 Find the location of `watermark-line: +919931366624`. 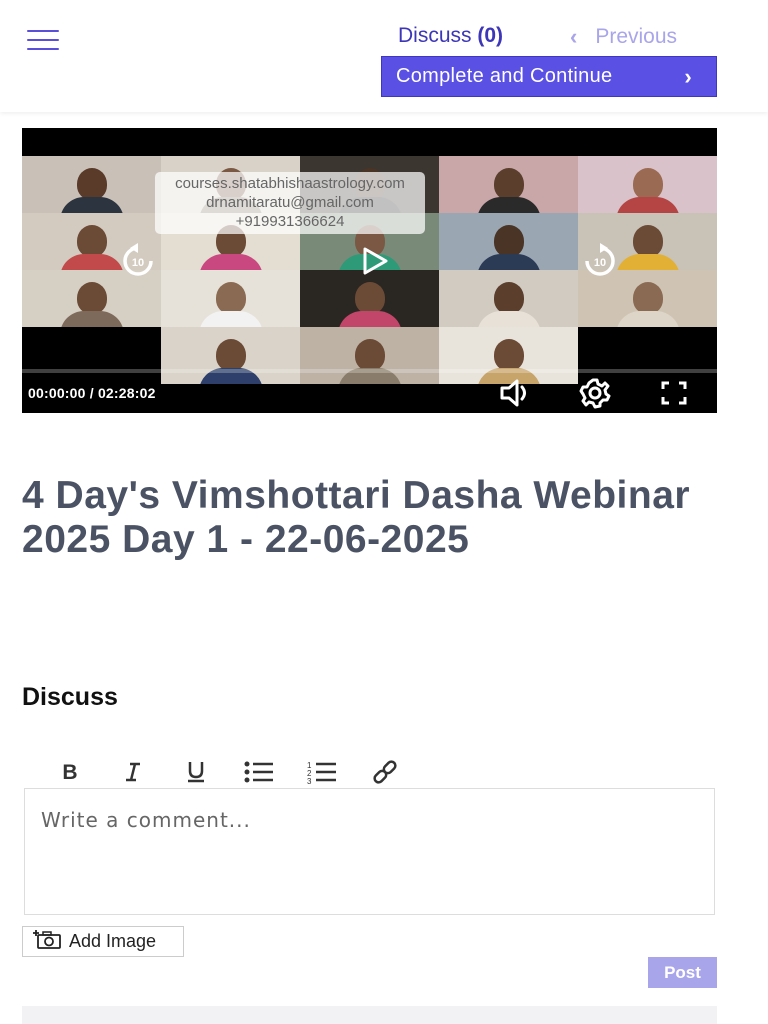

watermark-line: +919931366624 is located at coordinates (290, 221).